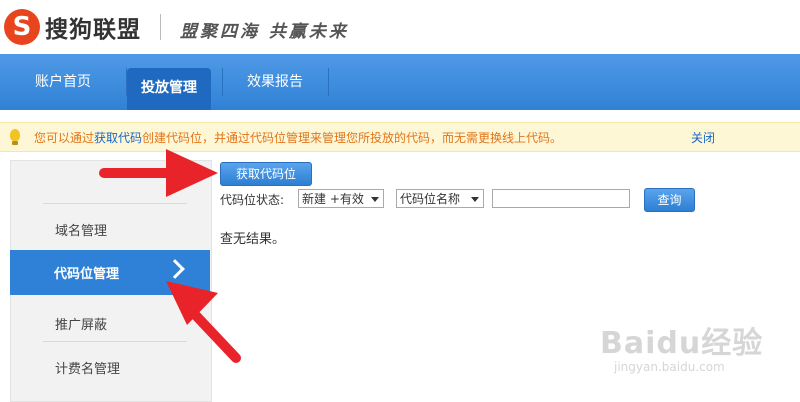  Describe the element at coordinates (203, 322) in the screenshot. I see `annotation-arrow-up-left-icon` at that location.